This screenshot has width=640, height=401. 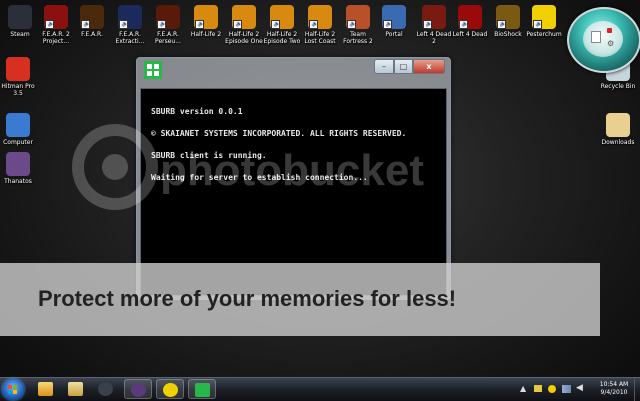 I want to click on desktop-icon-label: BioShock, so click(x=508, y=34).